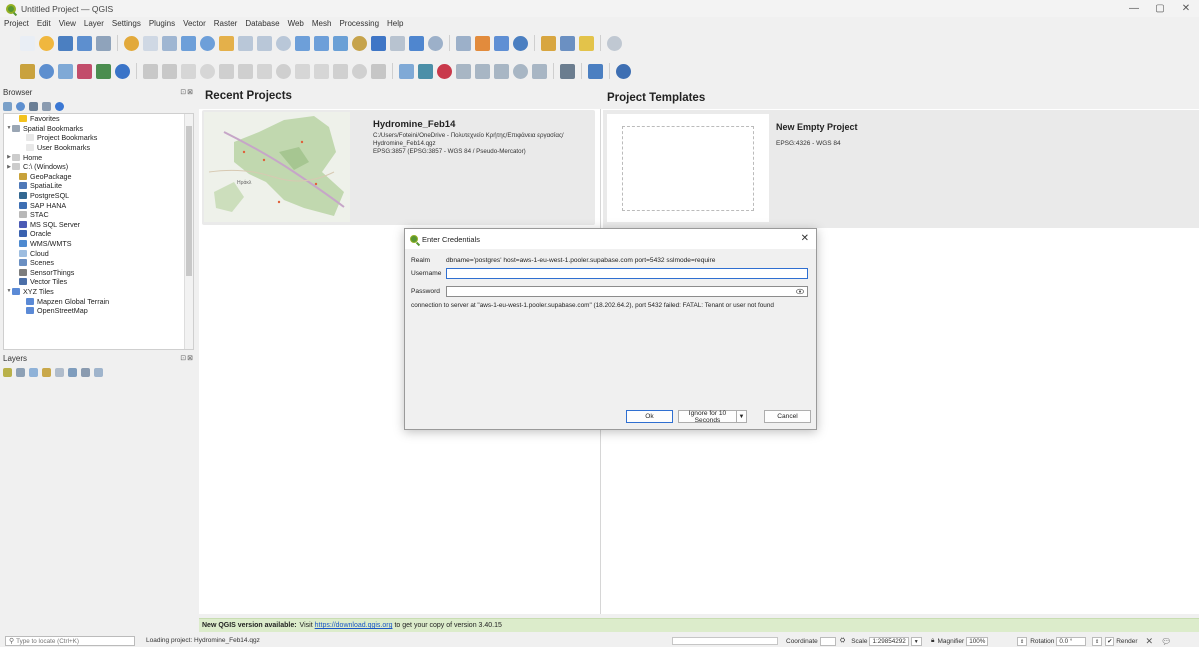 Image resolution: width=1199 pixels, height=647 pixels. I want to click on browser-item: Cloud, so click(98, 253).